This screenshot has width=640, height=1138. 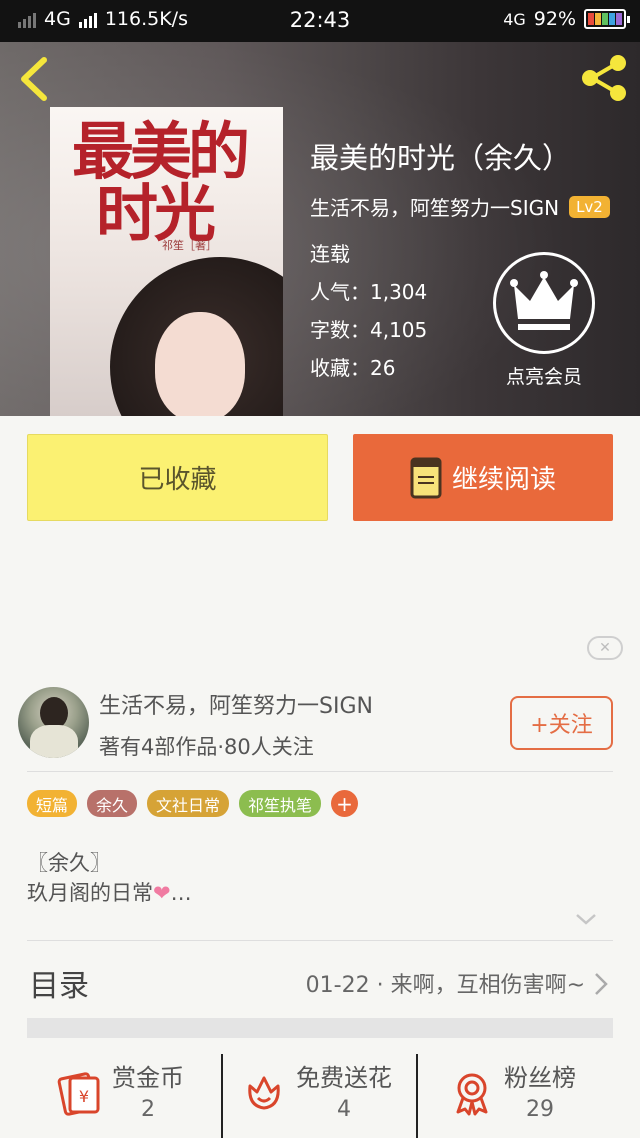 What do you see at coordinates (604, 78) in the screenshot?
I see `share-icon` at bounding box center [604, 78].